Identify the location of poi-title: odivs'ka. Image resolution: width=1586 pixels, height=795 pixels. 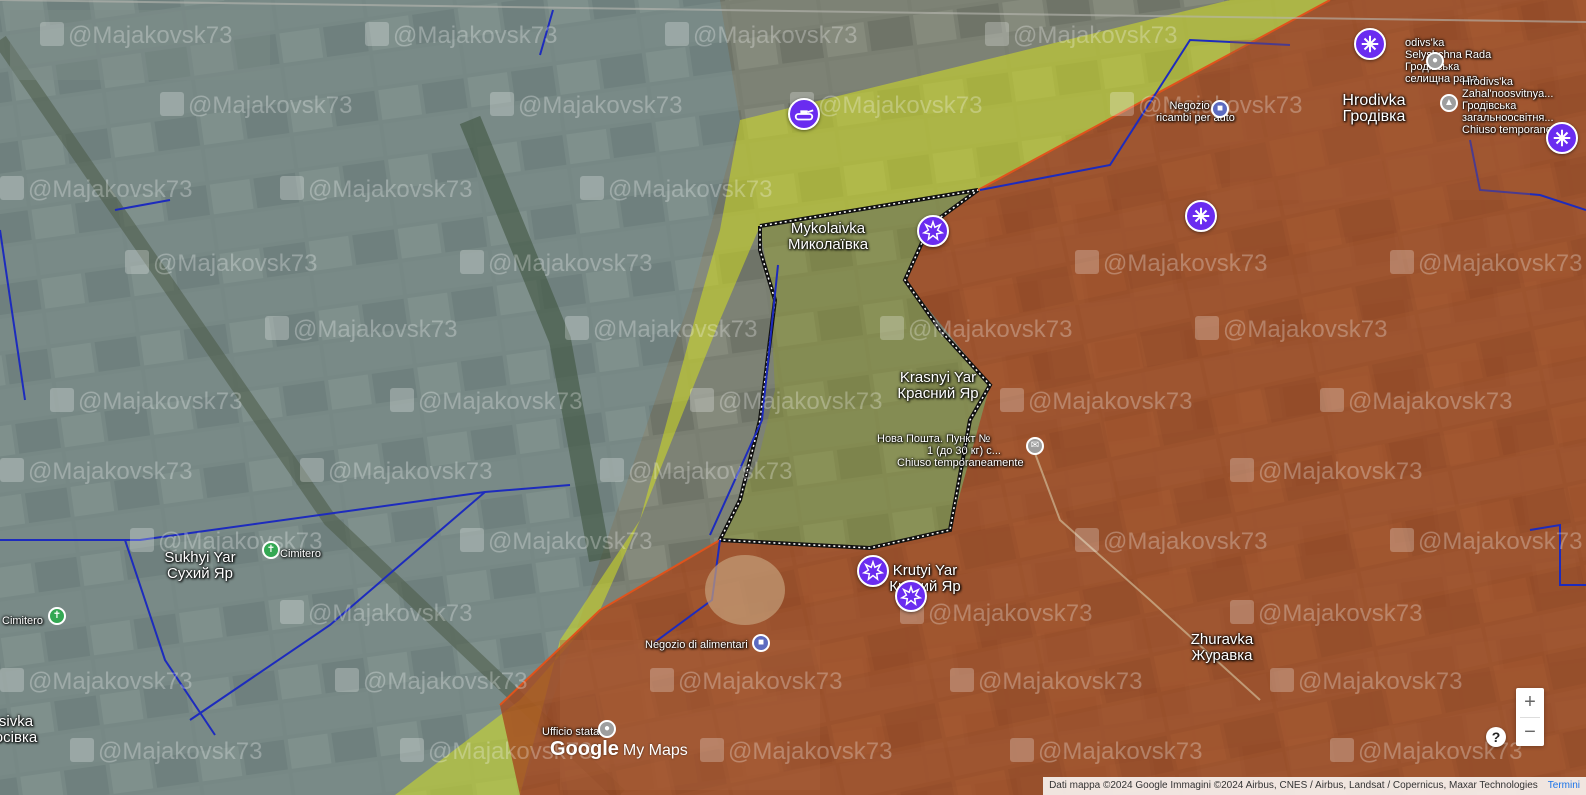
(1425, 43).